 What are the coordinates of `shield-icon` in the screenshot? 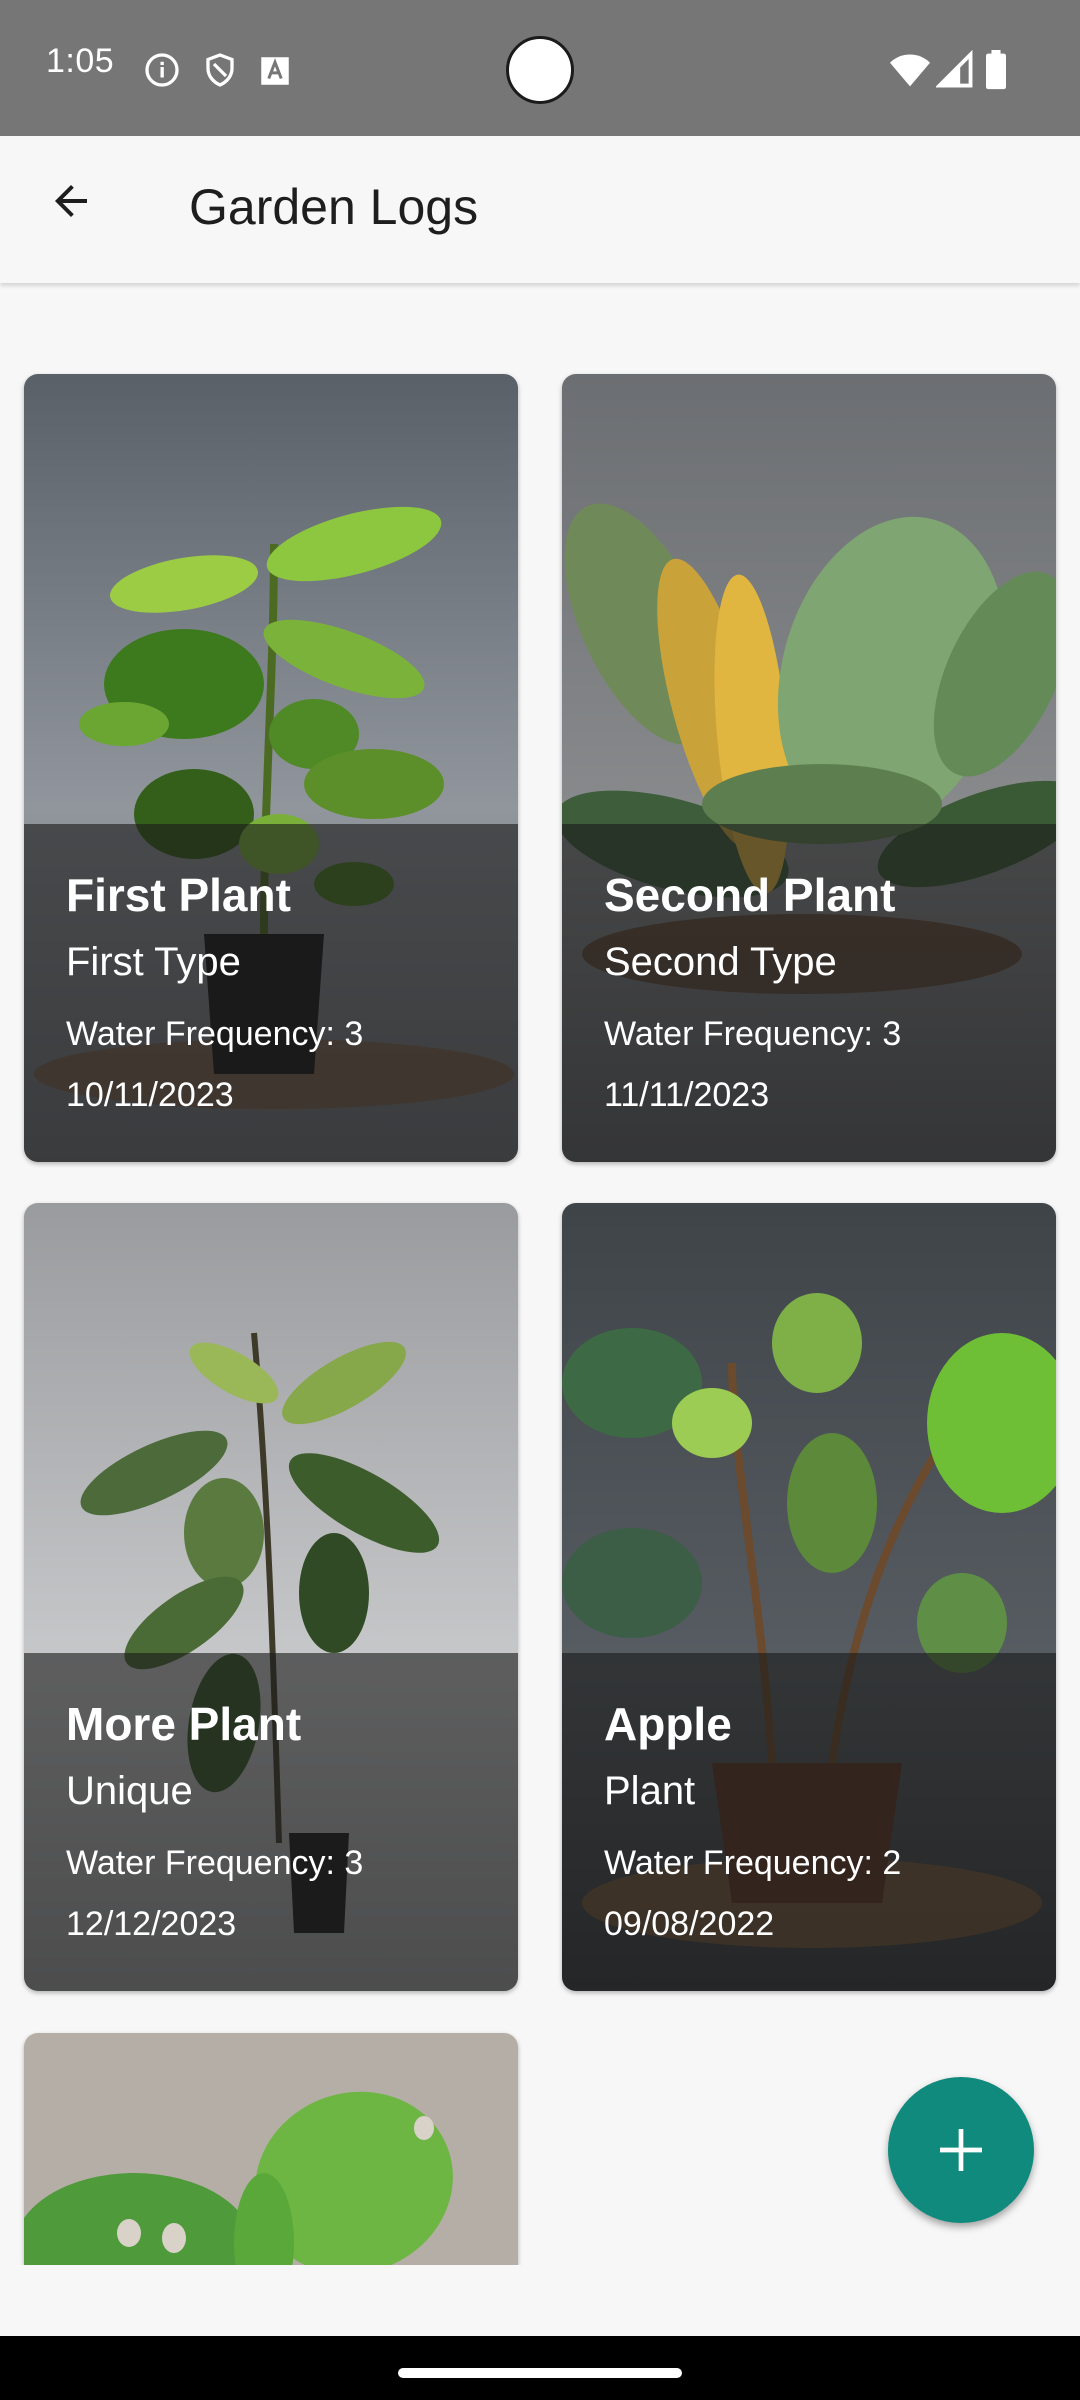 It's located at (220, 70).